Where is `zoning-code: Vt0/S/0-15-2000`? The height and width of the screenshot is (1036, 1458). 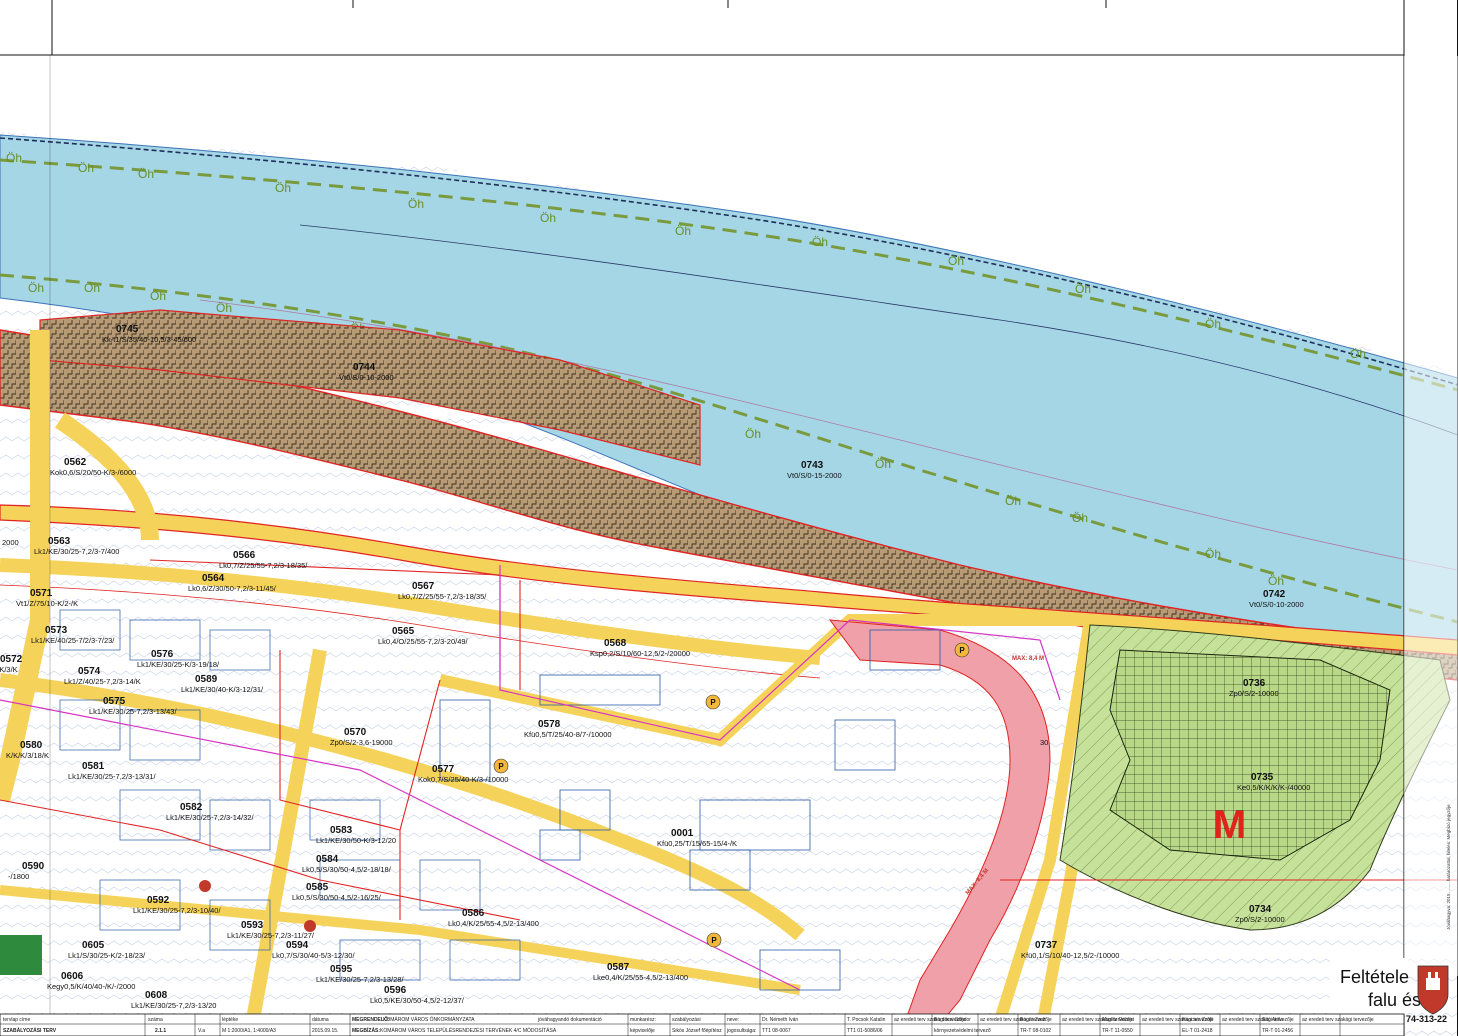 zoning-code: Vt0/S/0-15-2000 is located at coordinates (814, 475).